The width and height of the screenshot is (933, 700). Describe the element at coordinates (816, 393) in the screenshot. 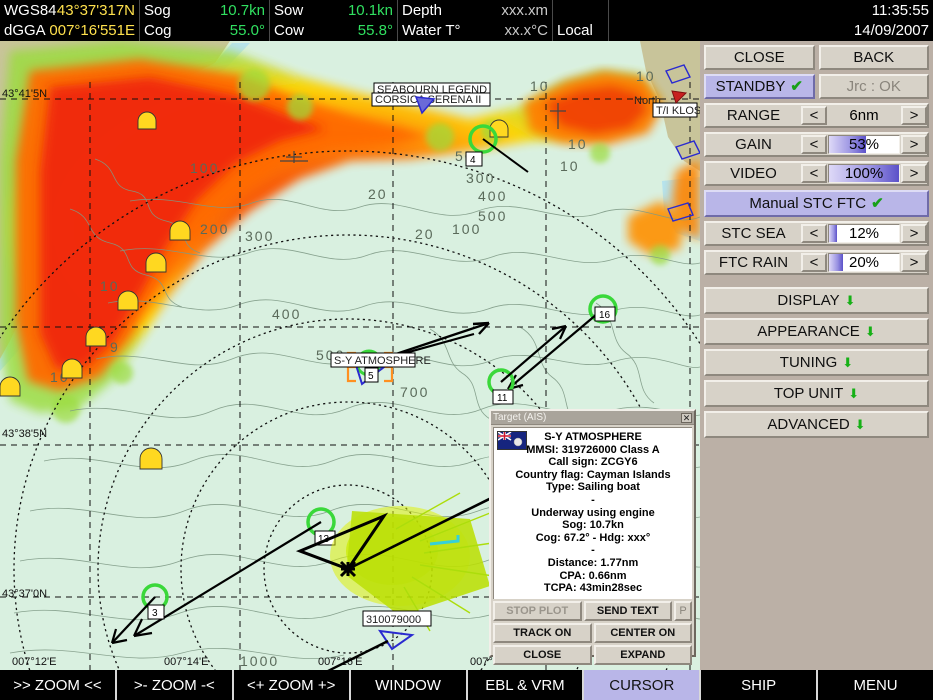

I see `top-unit-menu-button: TOP UNIT ⬇` at that location.